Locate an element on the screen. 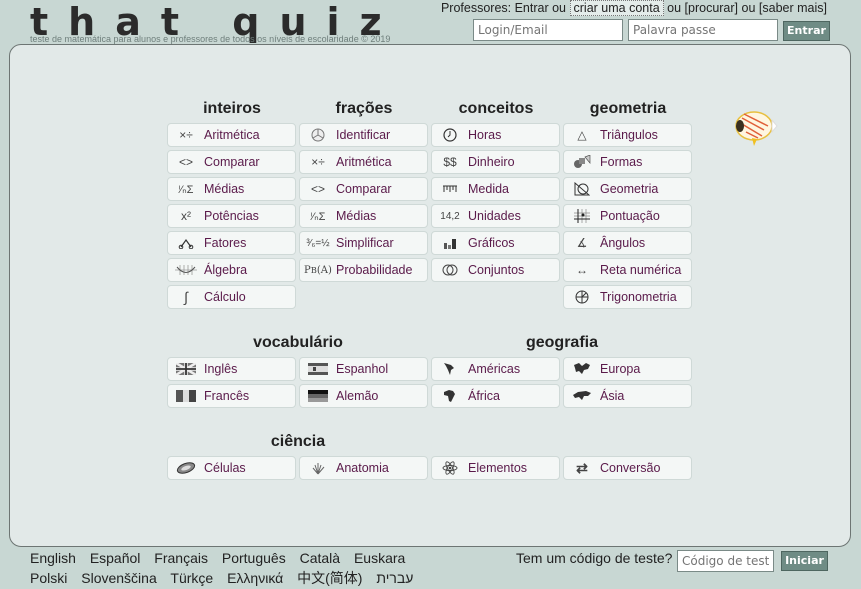  card-conceitos-dinheiro: $$ Dinheiro is located at coordinates (495, 162).